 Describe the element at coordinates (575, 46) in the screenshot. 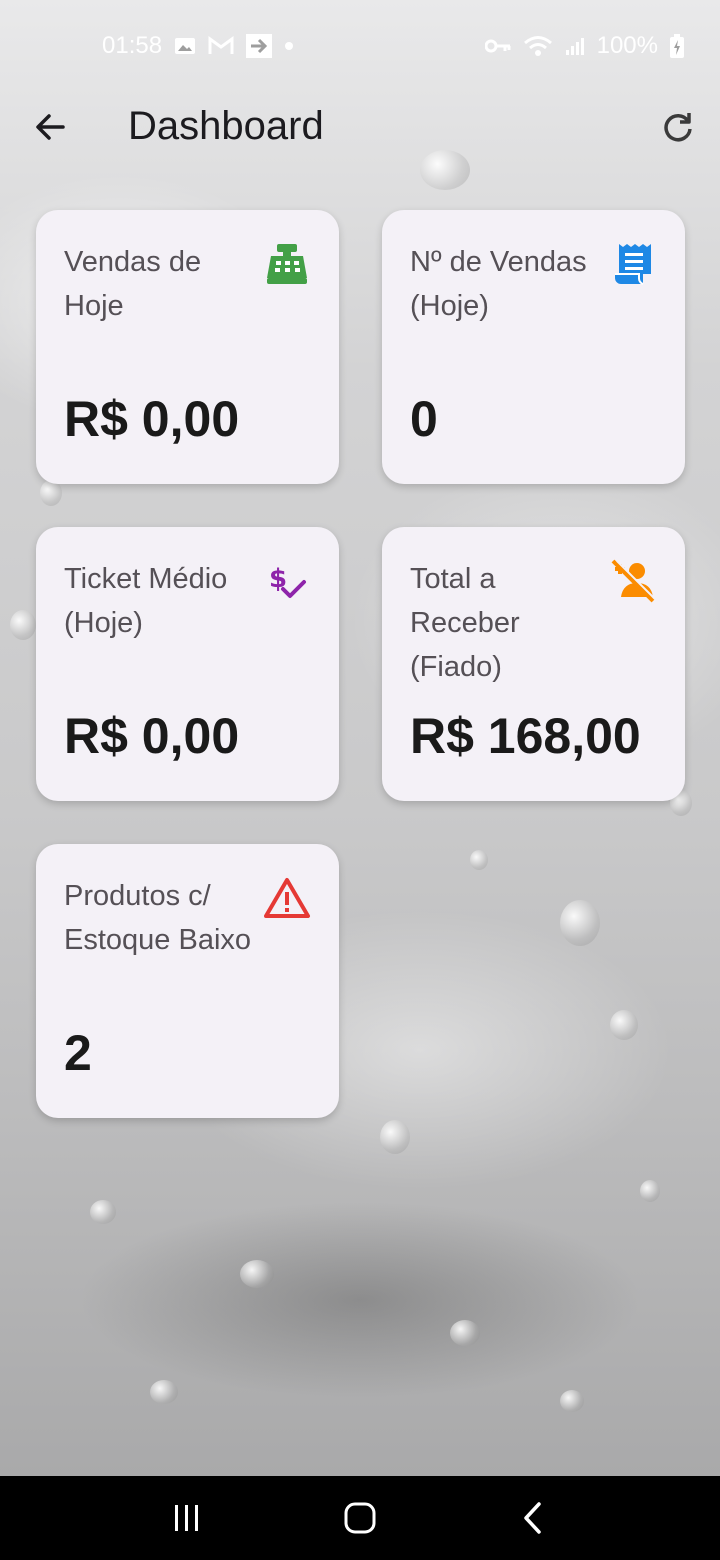

I see `signal-icon` at that location.